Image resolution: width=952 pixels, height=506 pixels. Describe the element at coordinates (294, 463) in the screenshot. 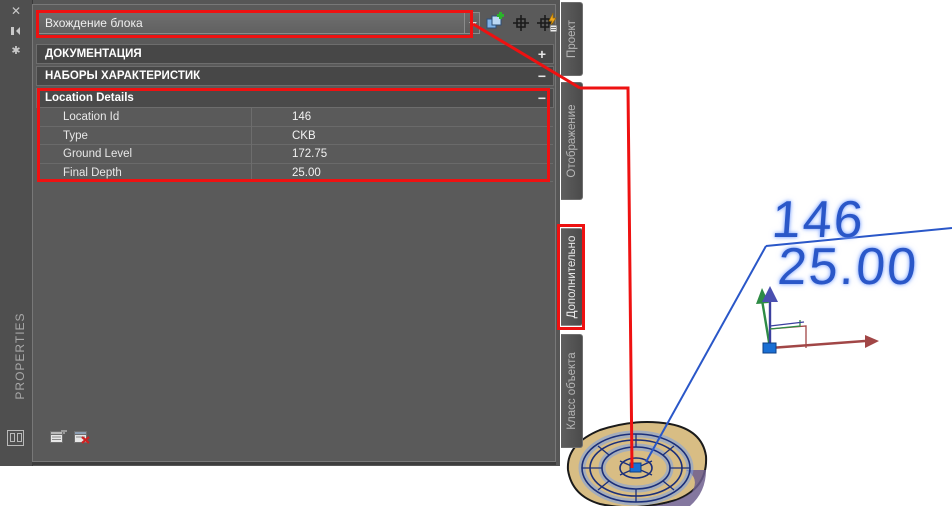

I see `palette-footer-divider` at that location.